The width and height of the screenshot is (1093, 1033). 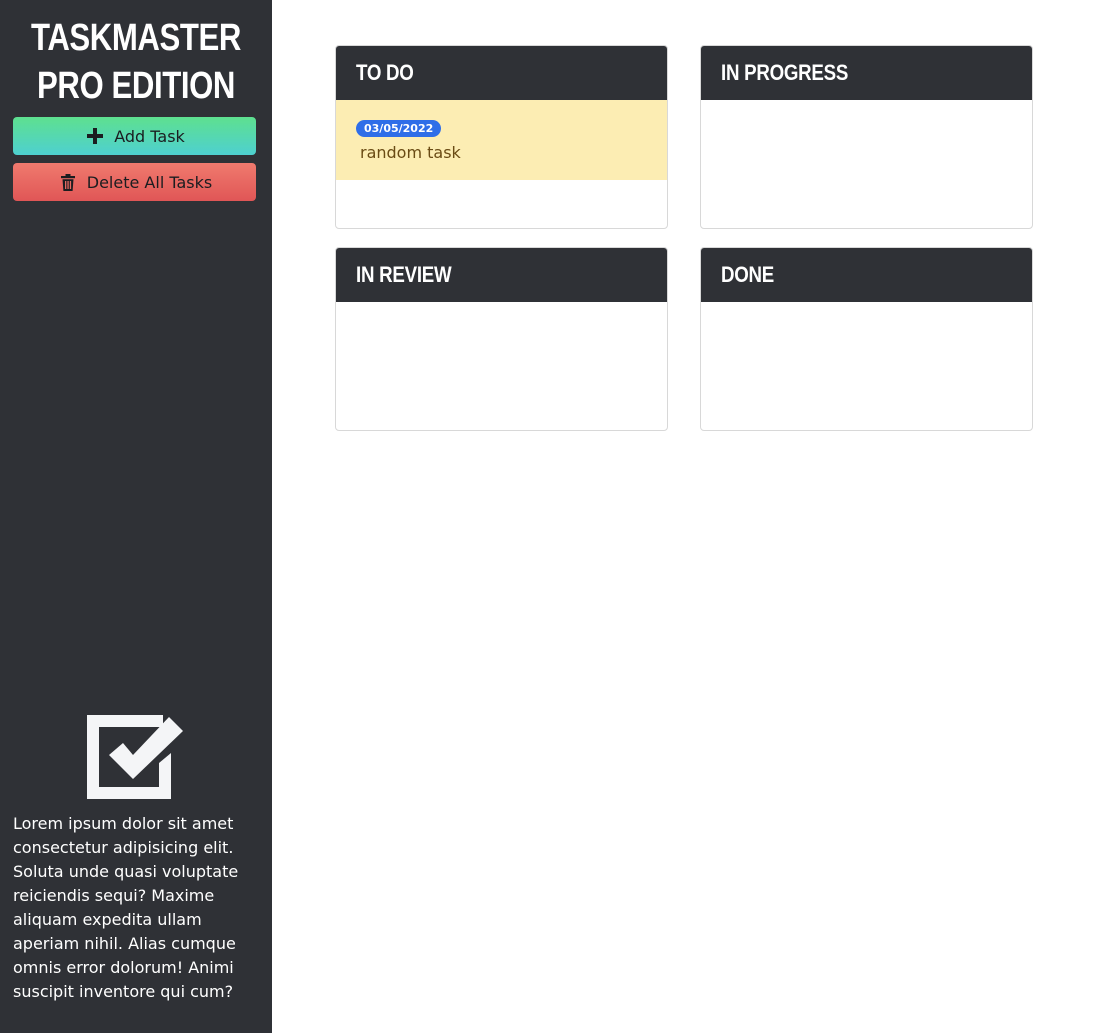 What do you see at coordinates (149, 182) in the screenshot?
I see `delete-all-tasks-label: Delete All Tasks` at bounding box center [149, 182].